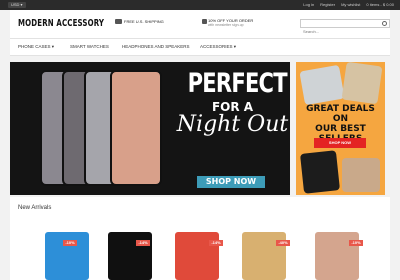 The image size is (400, 280). What do you see at coordinates (136, 128) in the screenshot?
I see `phone-image` at bounding box center [136, 128].